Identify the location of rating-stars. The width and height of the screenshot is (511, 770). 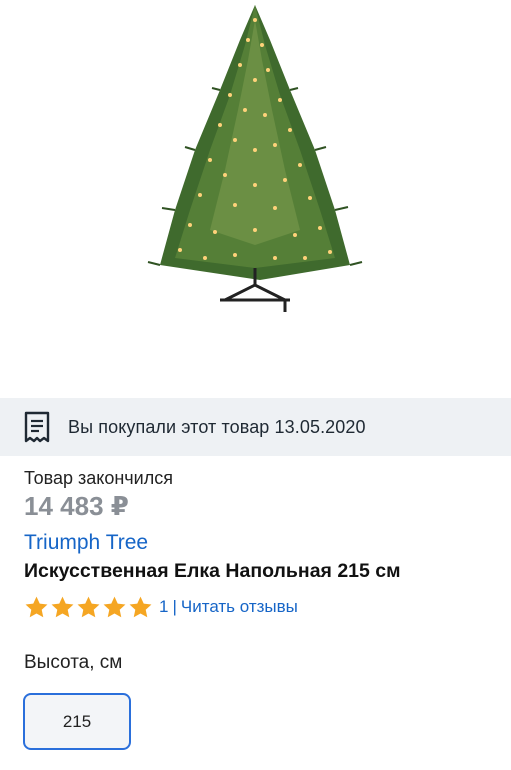
(88, 607).